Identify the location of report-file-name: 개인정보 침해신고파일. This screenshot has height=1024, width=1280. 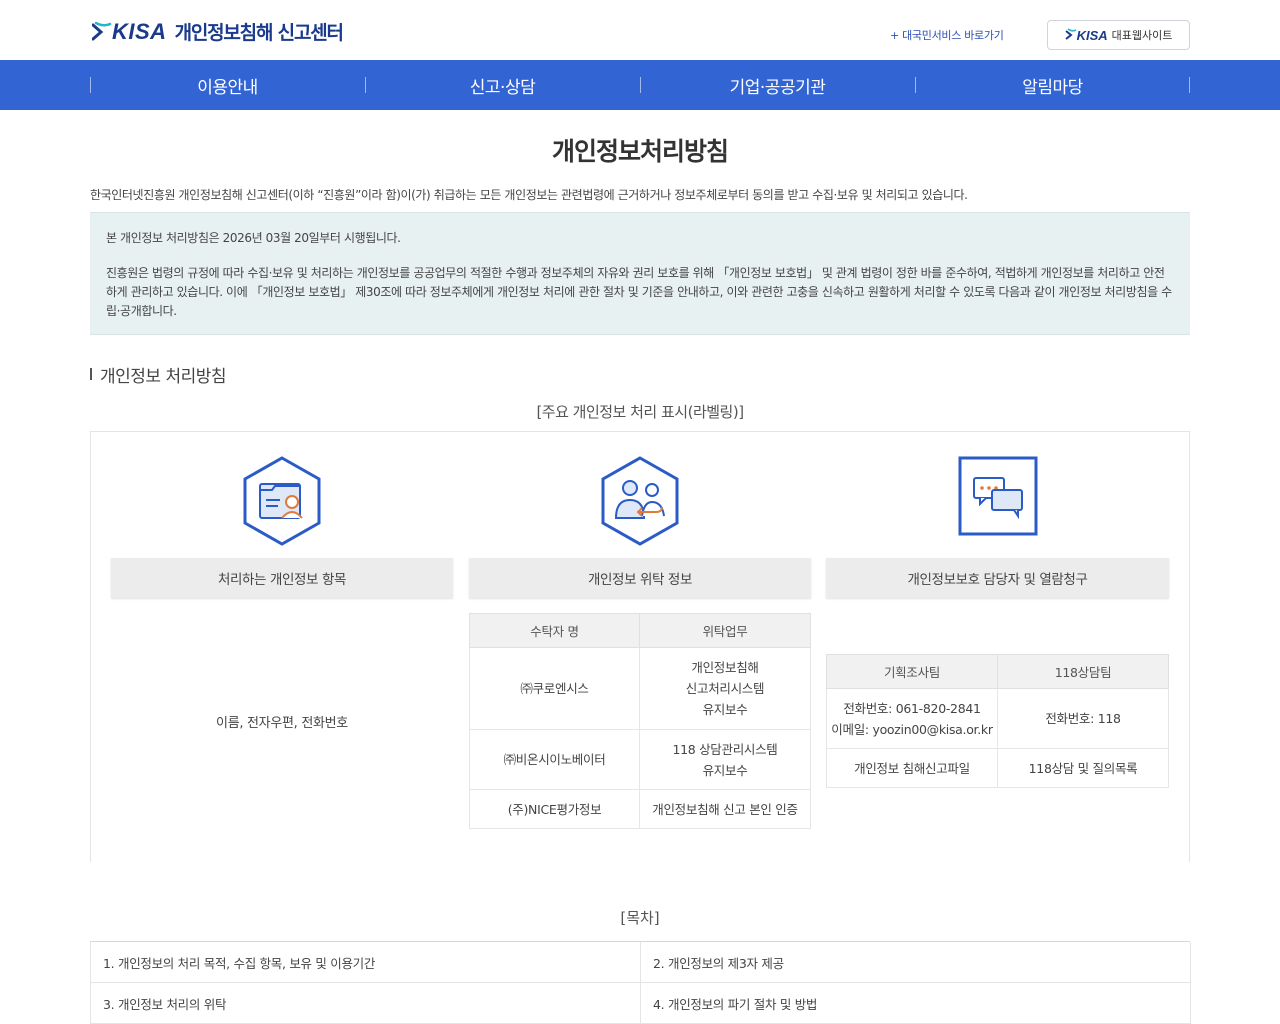
(912, 768).